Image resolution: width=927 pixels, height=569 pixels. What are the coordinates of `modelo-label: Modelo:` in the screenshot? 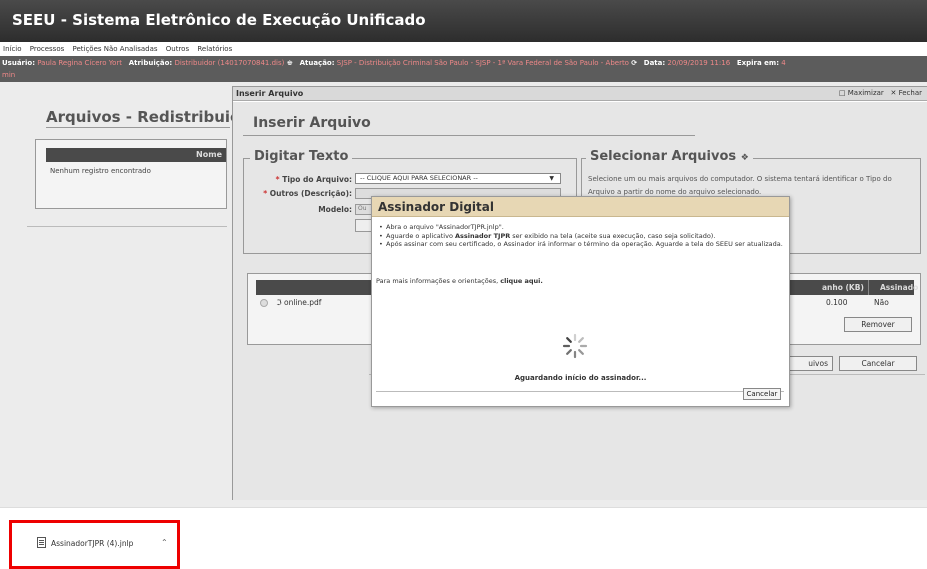 It's located at (335, 209).